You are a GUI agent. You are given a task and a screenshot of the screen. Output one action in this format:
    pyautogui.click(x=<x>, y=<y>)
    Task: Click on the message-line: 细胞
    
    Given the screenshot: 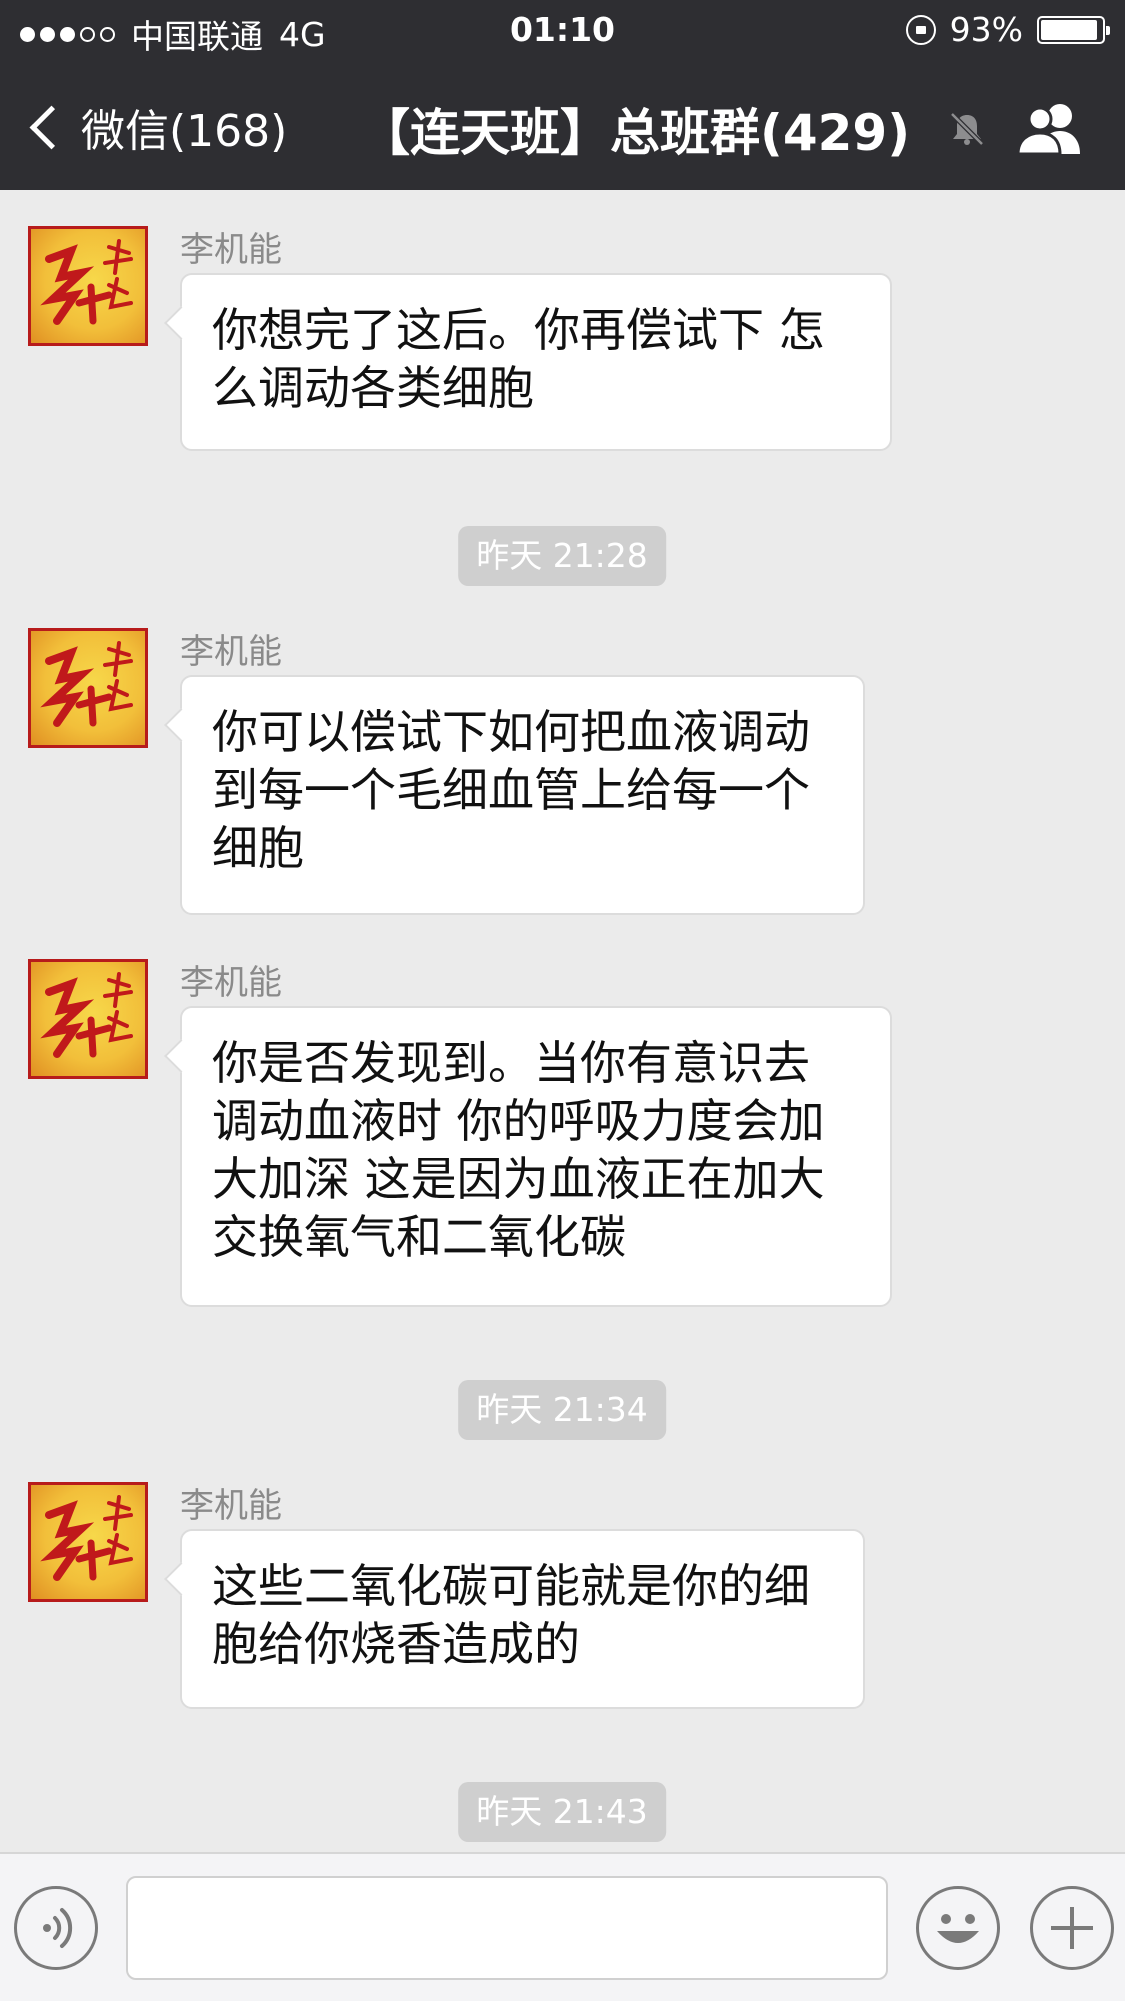 What is the action you would take?
    pyautogui.click(x=258, y=848)
    